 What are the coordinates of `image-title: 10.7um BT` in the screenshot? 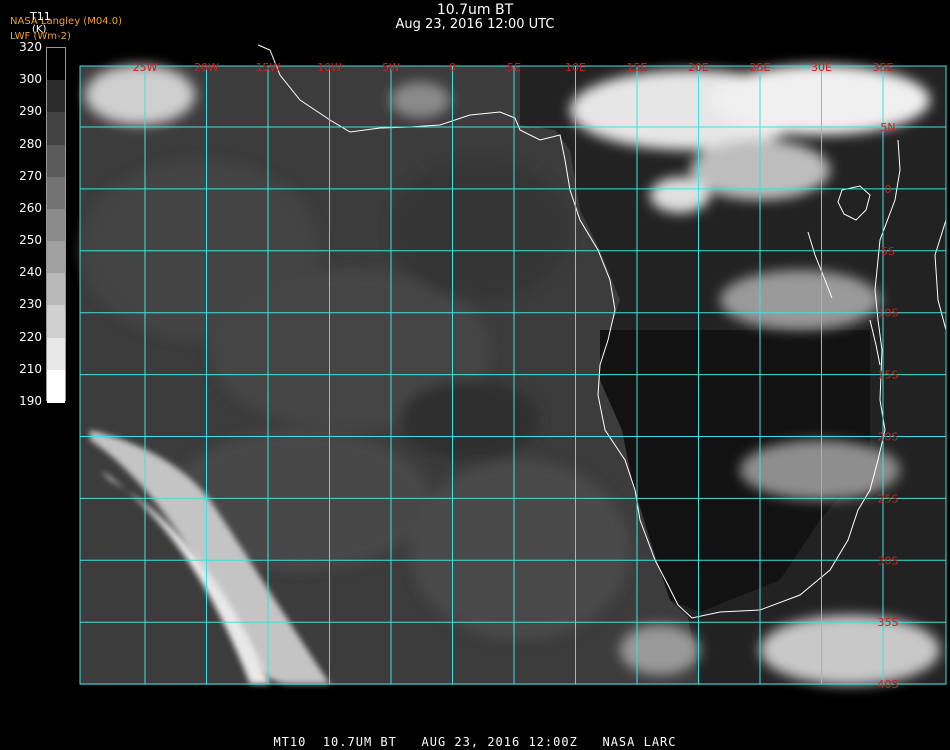 It's located at (475, 10).